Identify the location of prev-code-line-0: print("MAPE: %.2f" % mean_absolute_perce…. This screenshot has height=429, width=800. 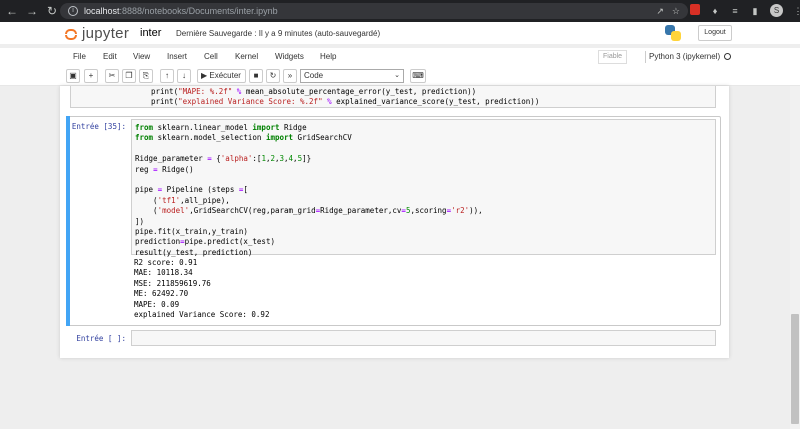
(314, 91).